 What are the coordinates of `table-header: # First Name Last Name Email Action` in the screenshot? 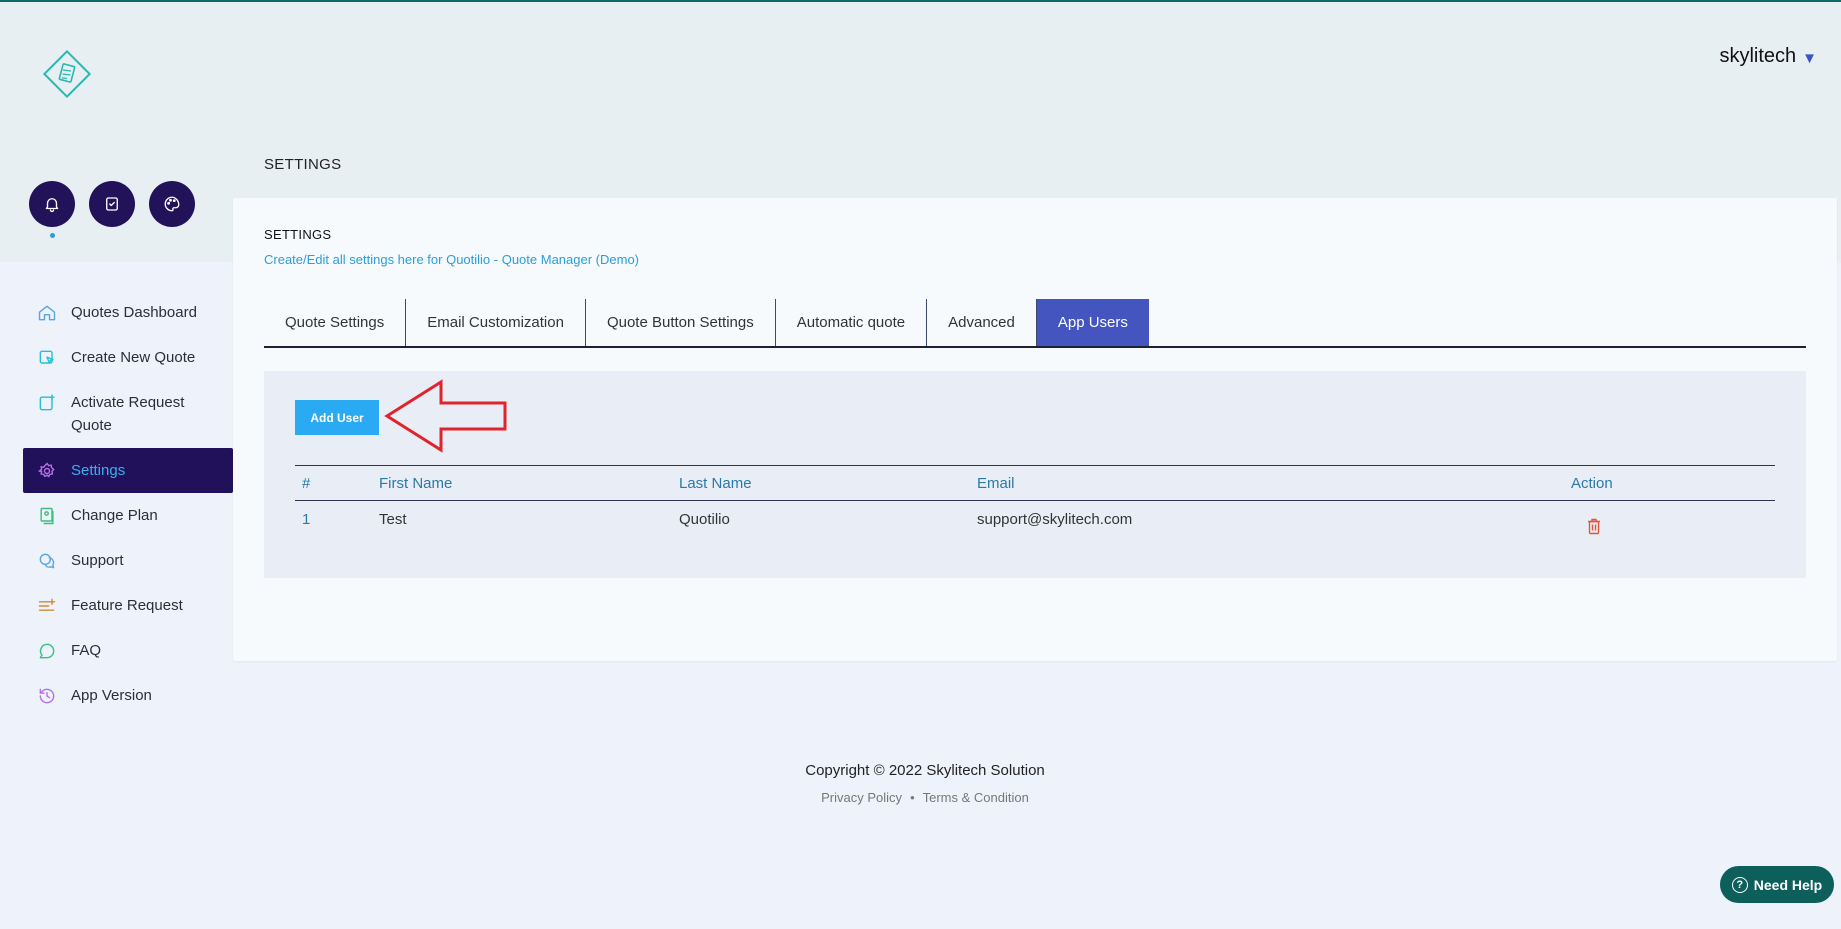 It's located at (1035, 483).